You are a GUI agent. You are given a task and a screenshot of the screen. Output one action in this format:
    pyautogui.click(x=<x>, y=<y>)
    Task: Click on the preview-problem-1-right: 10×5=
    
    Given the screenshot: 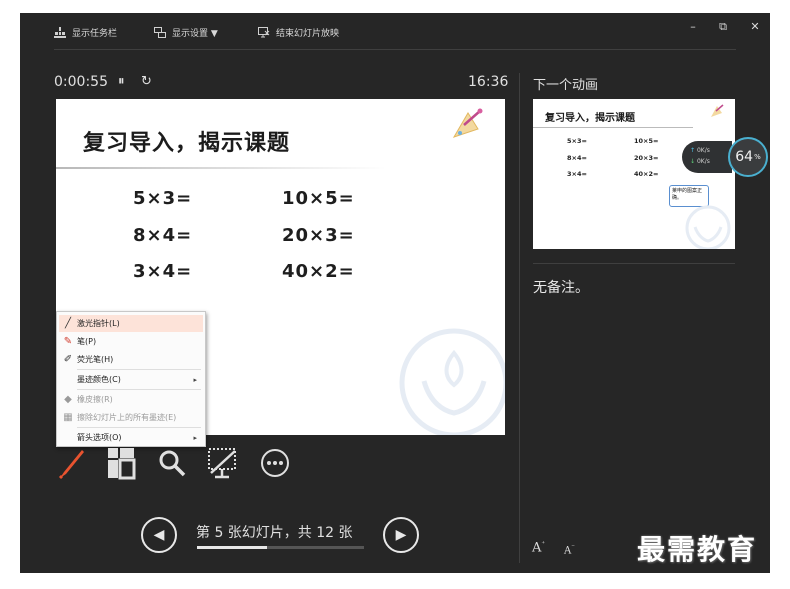 What is the action you would take?
    pyautogui.click(x=646, y=141)
    